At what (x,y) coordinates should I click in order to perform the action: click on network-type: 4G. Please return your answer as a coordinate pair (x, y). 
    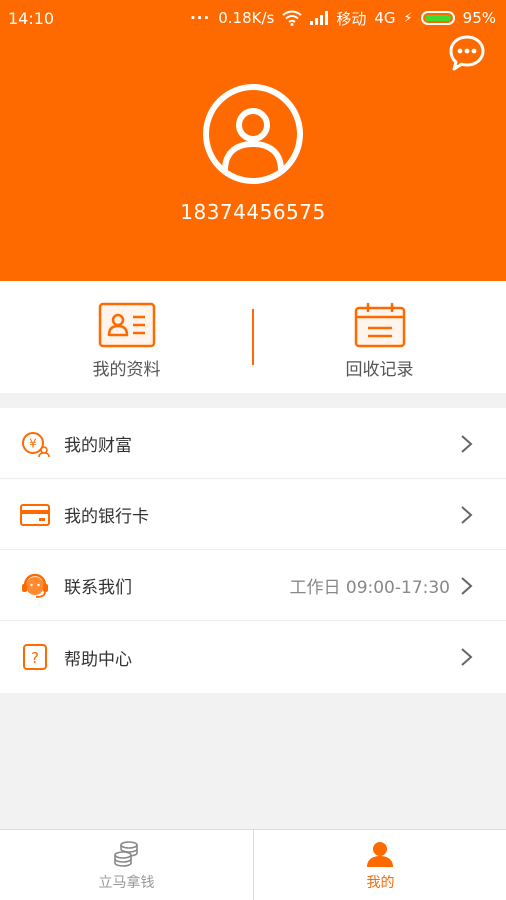
    Looking at the image, I should click on (385, 18).